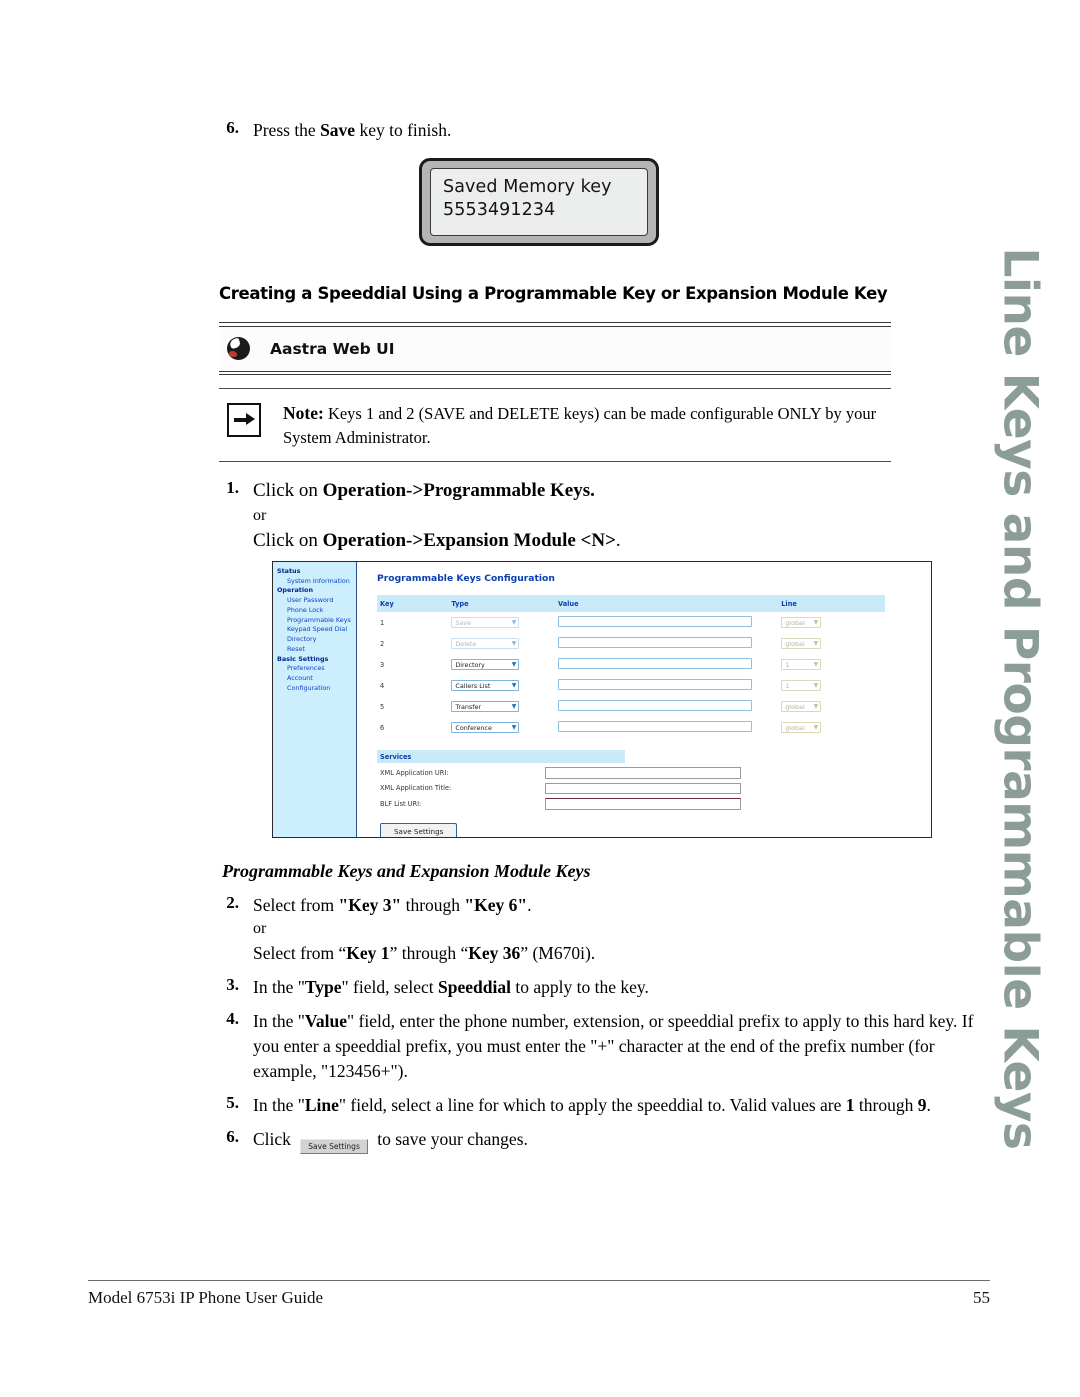  Describe the element at coordinates (287, 130) in the screenshot. I see `step-text-prefix: Press the` at that location.